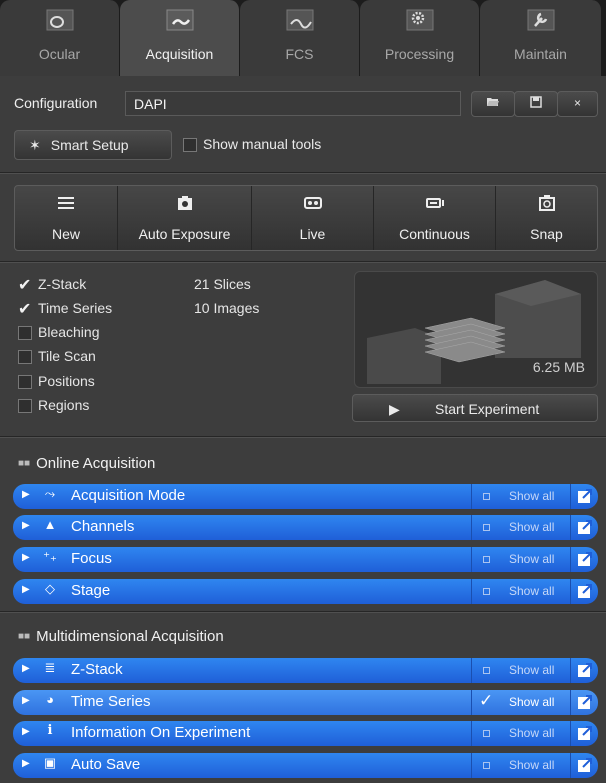  Describe the element at coordinates (59, 332) in the screenshot. I see `dimension-bleaching: Bleaching` at that location.